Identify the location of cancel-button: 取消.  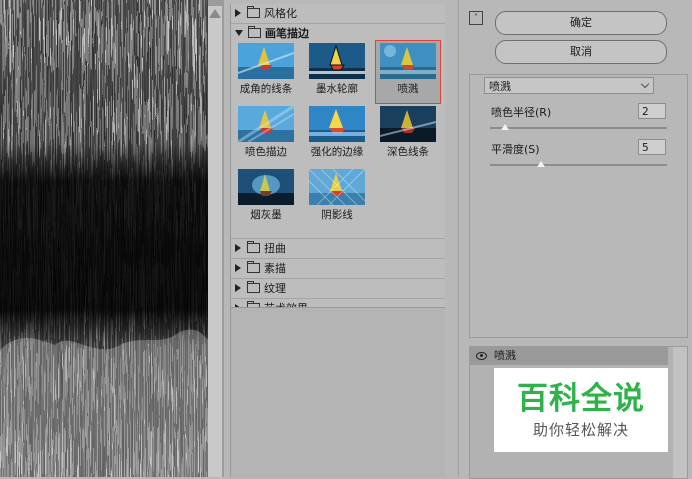
(581, 52).